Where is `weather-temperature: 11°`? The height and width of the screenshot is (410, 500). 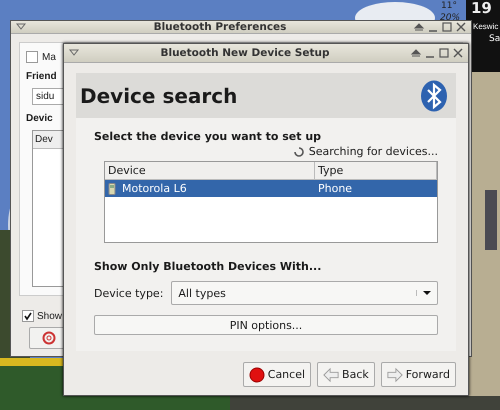
weather-temperature: 11° is located at coordinates (449, 6).